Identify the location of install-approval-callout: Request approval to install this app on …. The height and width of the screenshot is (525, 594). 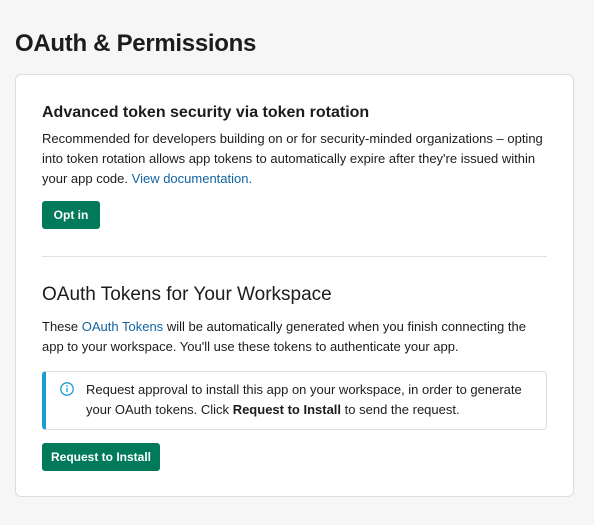
(294, 400).